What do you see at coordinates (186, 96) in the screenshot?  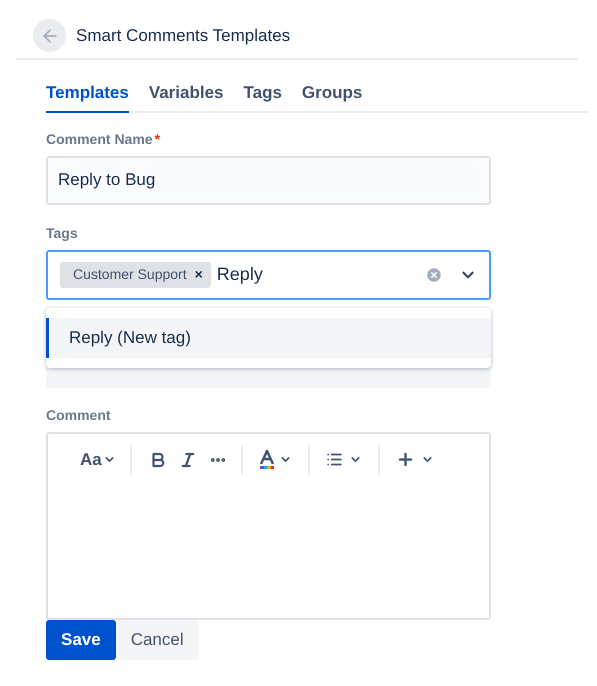 I see `tab: Variables` at bounding box center [186, 96].